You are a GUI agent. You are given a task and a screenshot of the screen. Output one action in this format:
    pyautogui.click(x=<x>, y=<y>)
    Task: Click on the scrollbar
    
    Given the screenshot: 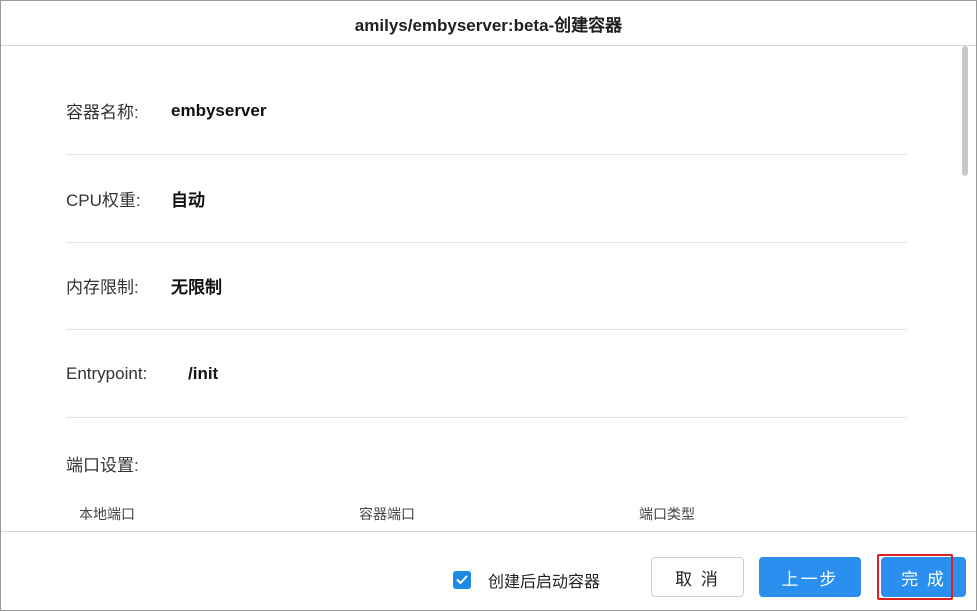 What is the action you would take?
    pyautogui.click(x=967, y=288)
    